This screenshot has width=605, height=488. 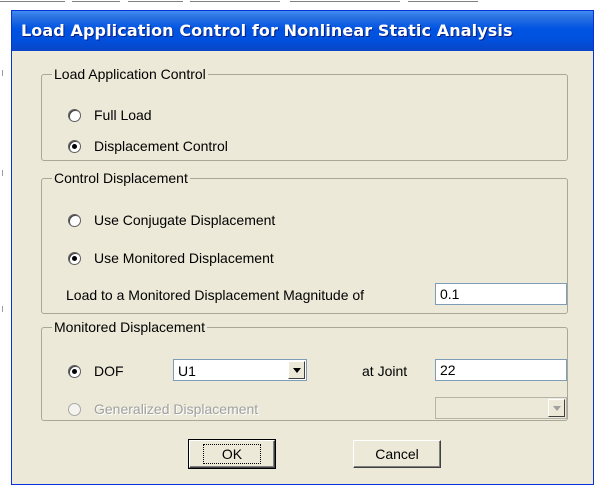 I want to click on full-load-option: Full Load, so click(x=110, y=115).